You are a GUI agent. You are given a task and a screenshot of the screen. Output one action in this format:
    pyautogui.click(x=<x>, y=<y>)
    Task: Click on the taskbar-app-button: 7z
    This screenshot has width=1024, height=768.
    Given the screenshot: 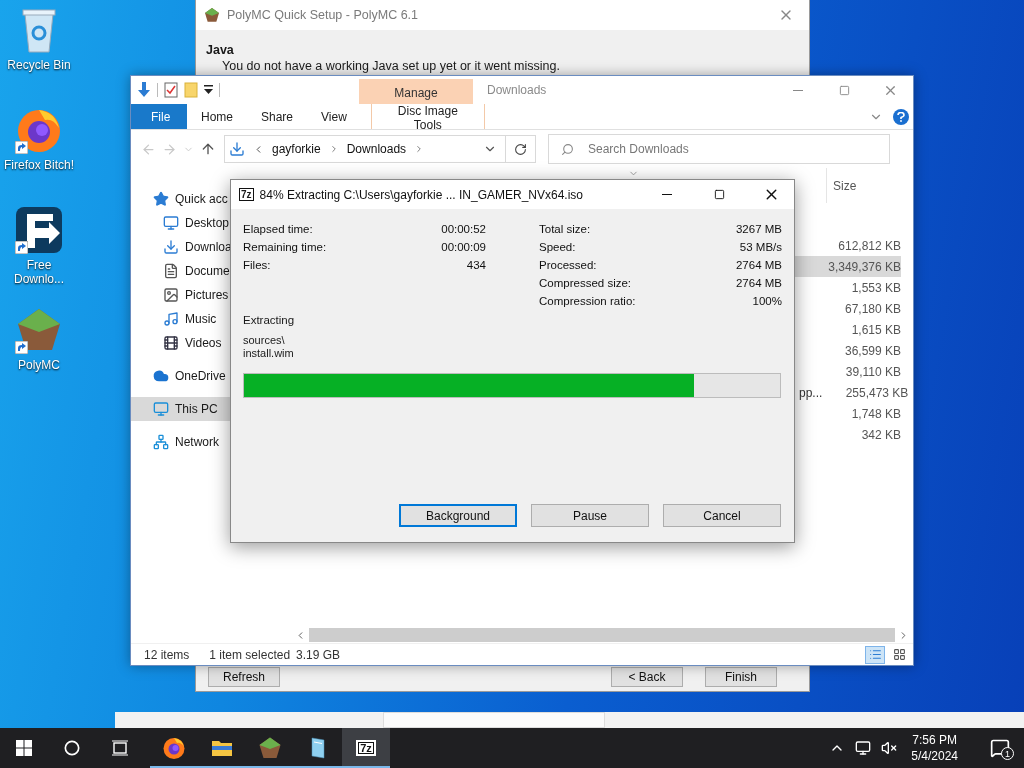 What is the action you would take?
    pyautogui.click(x=366, y=748)
    